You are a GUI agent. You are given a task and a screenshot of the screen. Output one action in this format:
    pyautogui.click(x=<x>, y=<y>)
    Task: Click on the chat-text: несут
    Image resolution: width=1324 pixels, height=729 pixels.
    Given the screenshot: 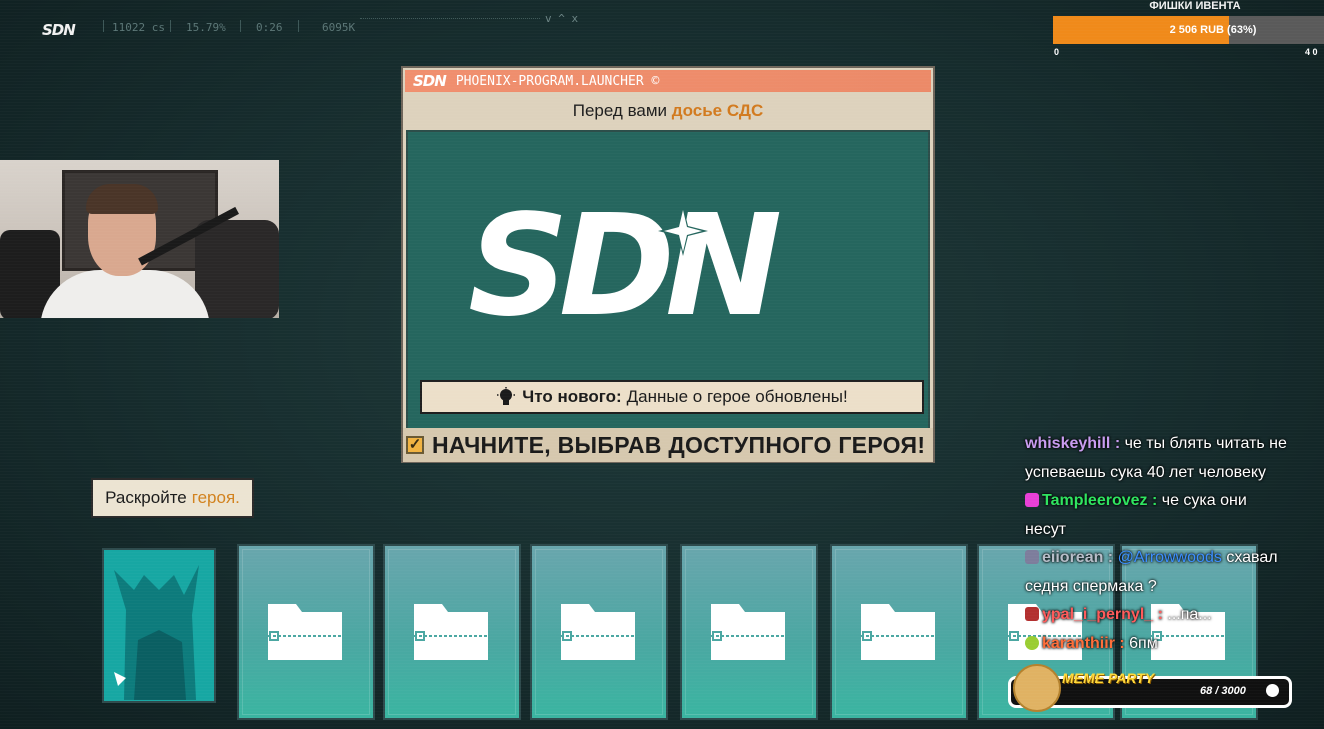 What is the action you would take?
    pyautogui.click(x=1046, y=529)
    